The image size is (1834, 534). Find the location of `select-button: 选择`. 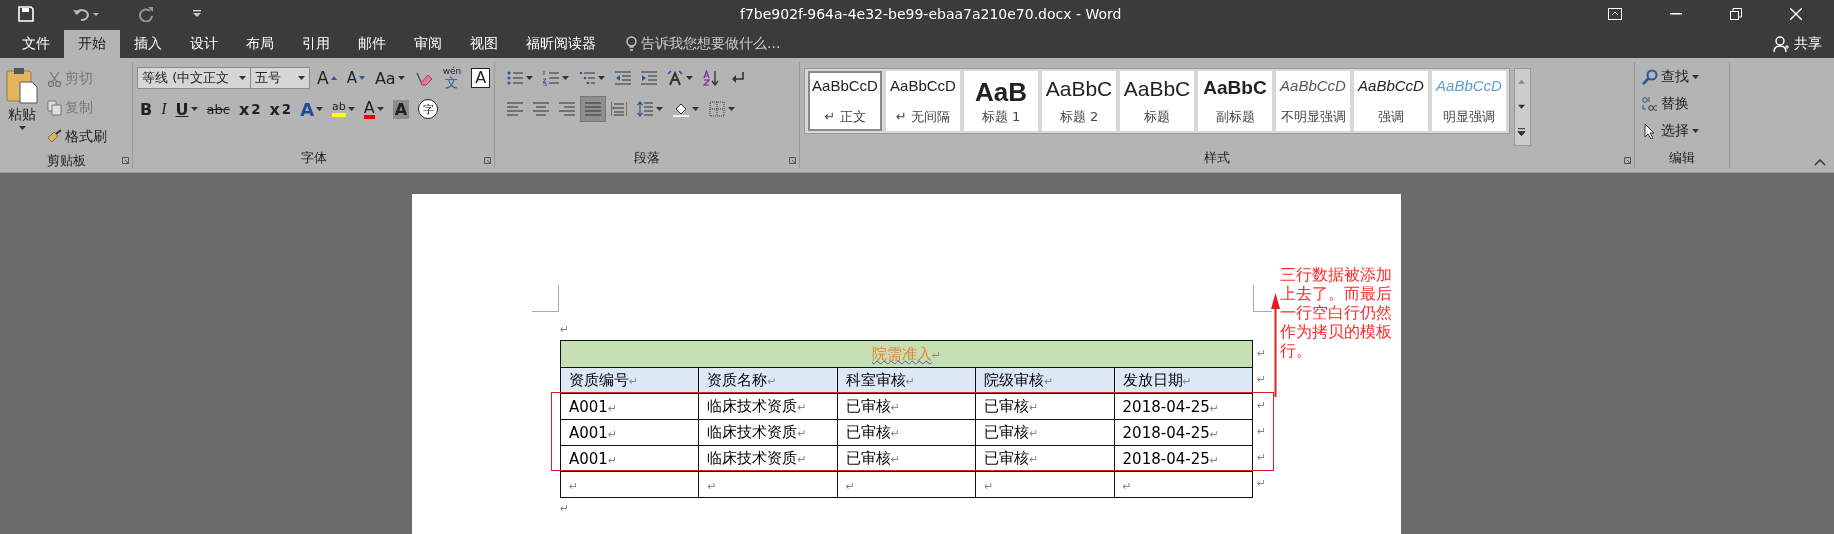

select-button: 选择 is located at coordinates (1670, 131).